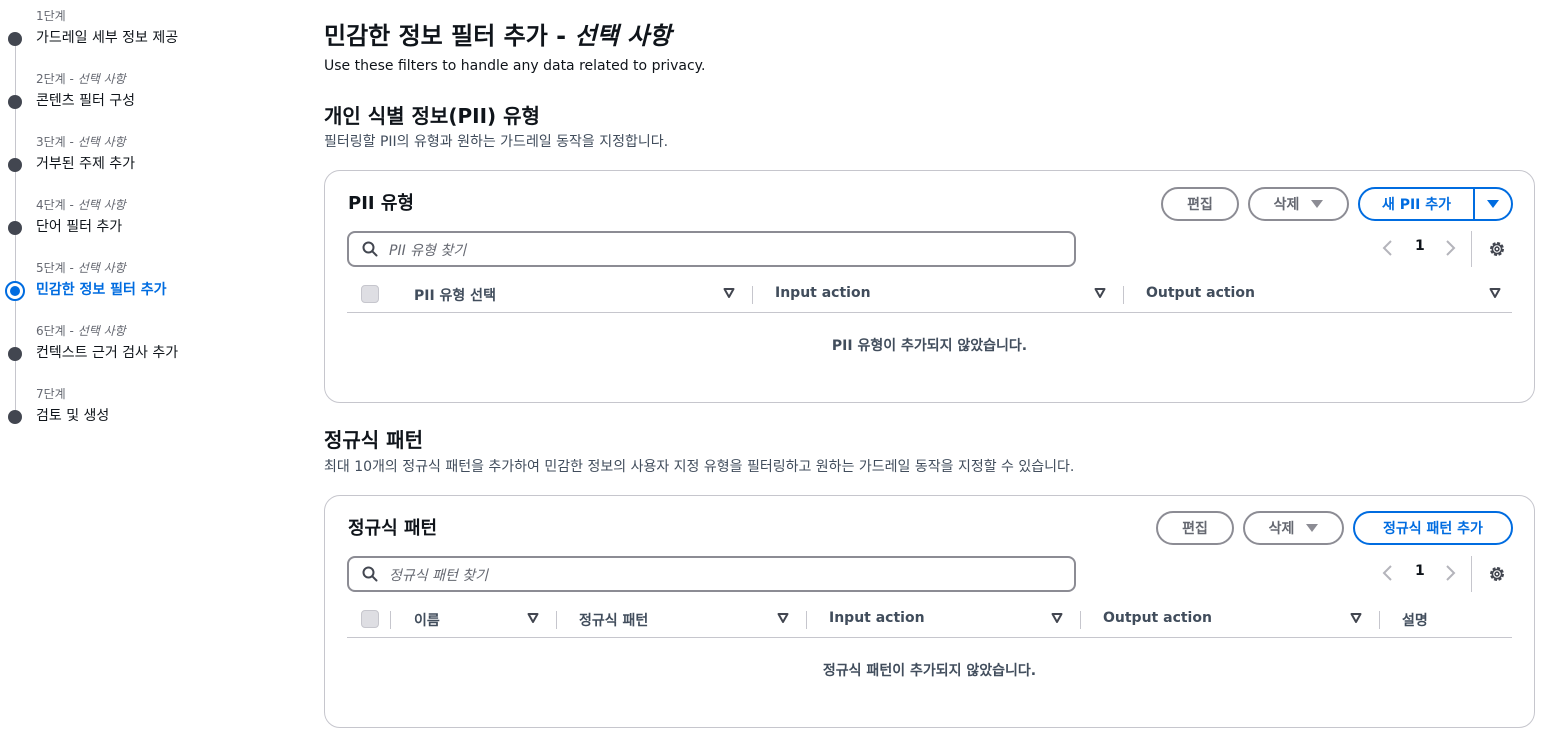 This screenshot has width=1542, height=735. I want to click on panel-title: 정규식 패턴, so click(393, 528).